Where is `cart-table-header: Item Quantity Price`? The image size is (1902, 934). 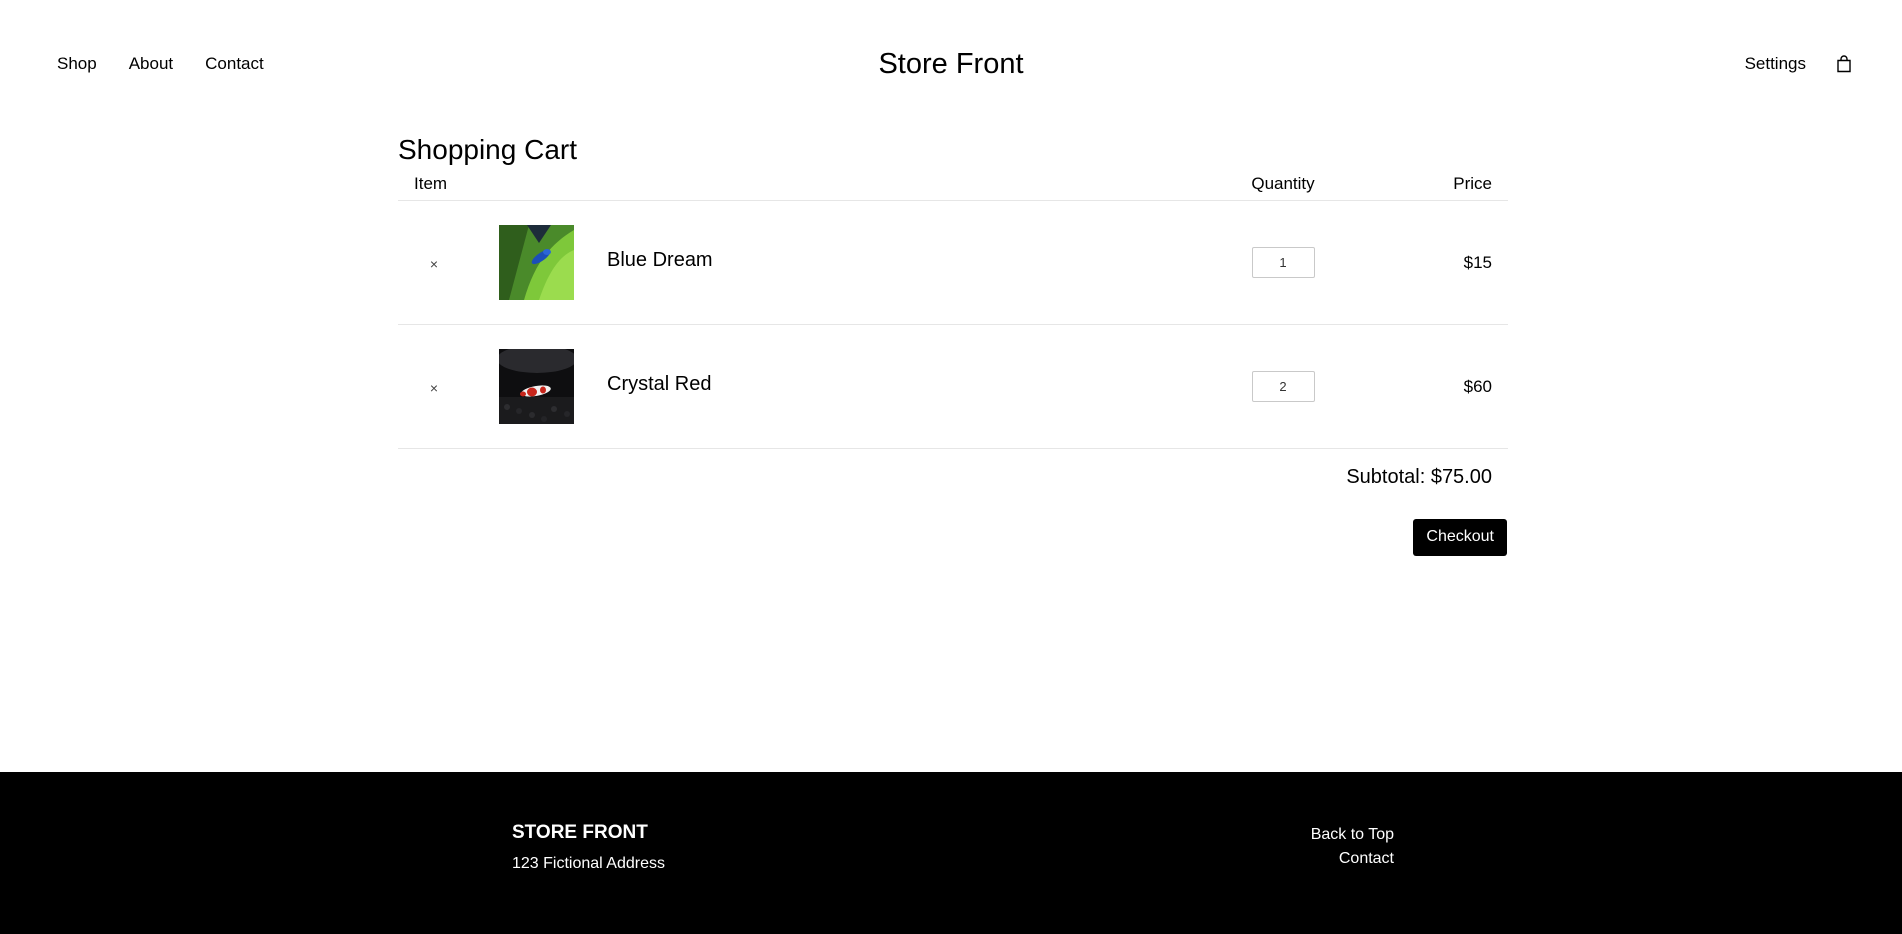 cart-table-header: Item Quantity Price is located at coordinates (953, 187).